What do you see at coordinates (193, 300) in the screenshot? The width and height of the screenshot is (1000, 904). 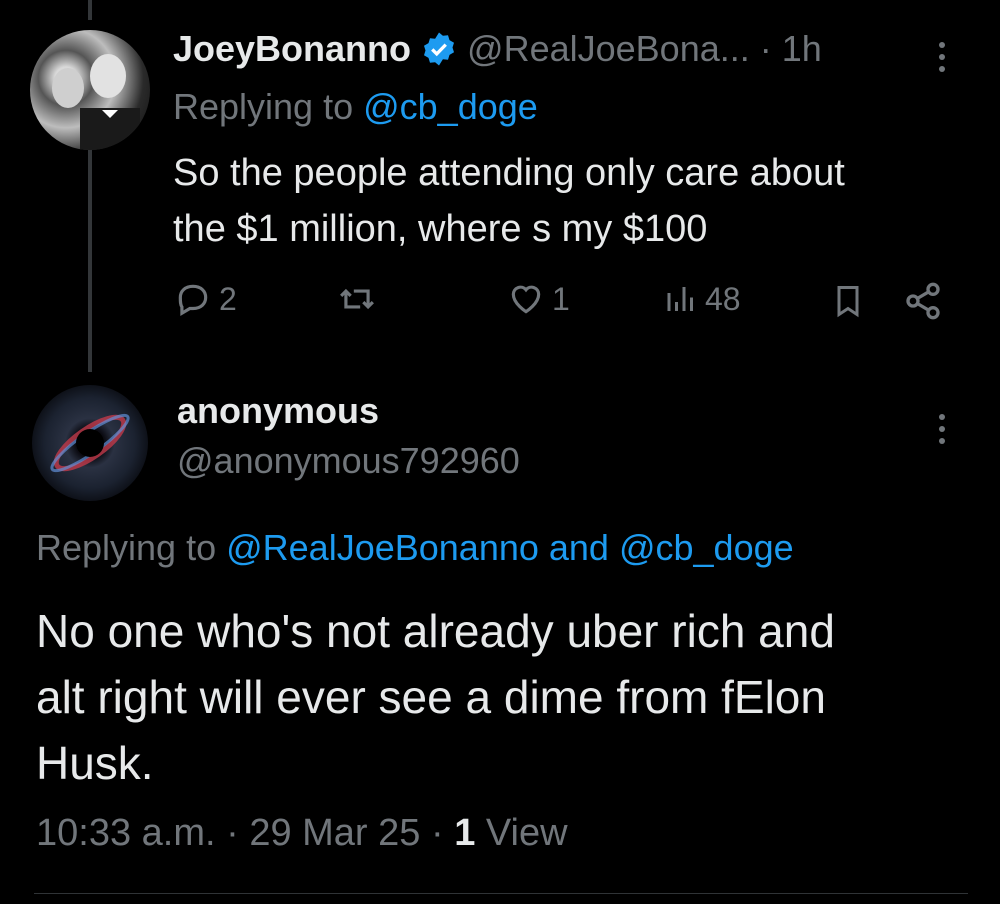 I see `reply-icon` at bounding box center [193, 300].